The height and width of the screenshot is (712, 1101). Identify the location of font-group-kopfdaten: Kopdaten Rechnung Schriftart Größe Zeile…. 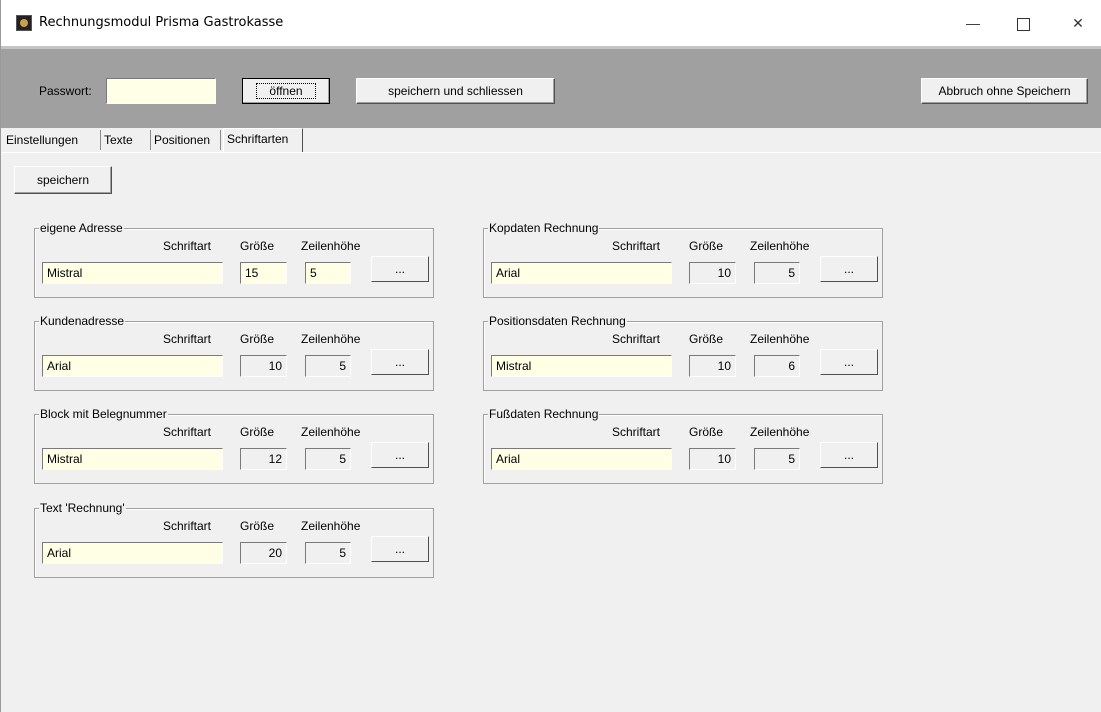
(683, 259).